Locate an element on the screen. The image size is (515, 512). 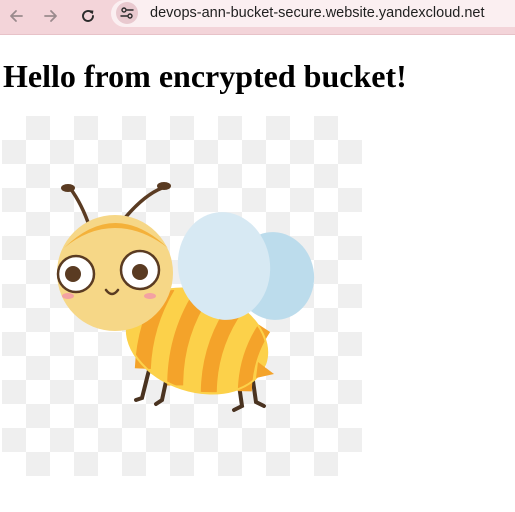
page-heading: Hello from encrypted bucket! is located at coordinates (205, 76).